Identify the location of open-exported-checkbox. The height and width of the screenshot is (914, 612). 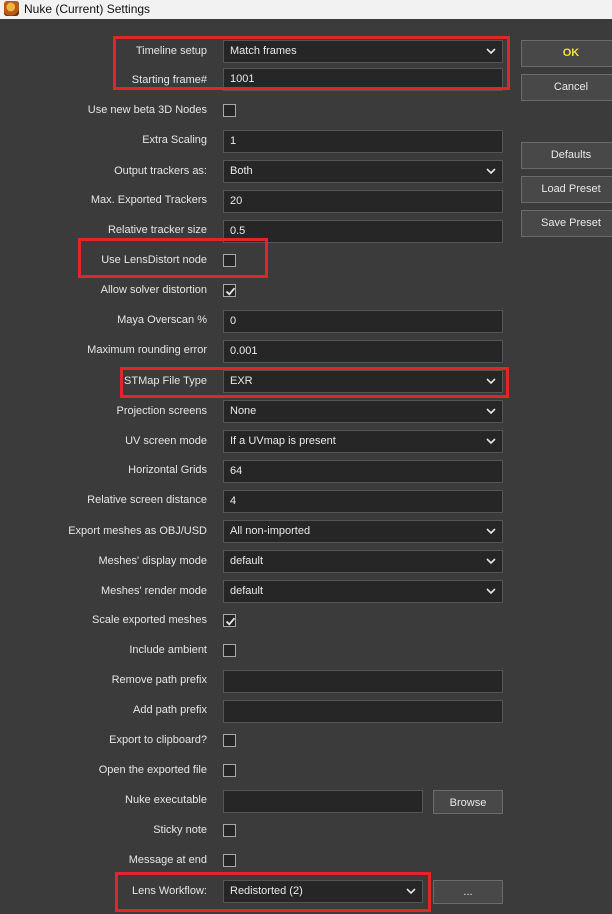
(229, 770).